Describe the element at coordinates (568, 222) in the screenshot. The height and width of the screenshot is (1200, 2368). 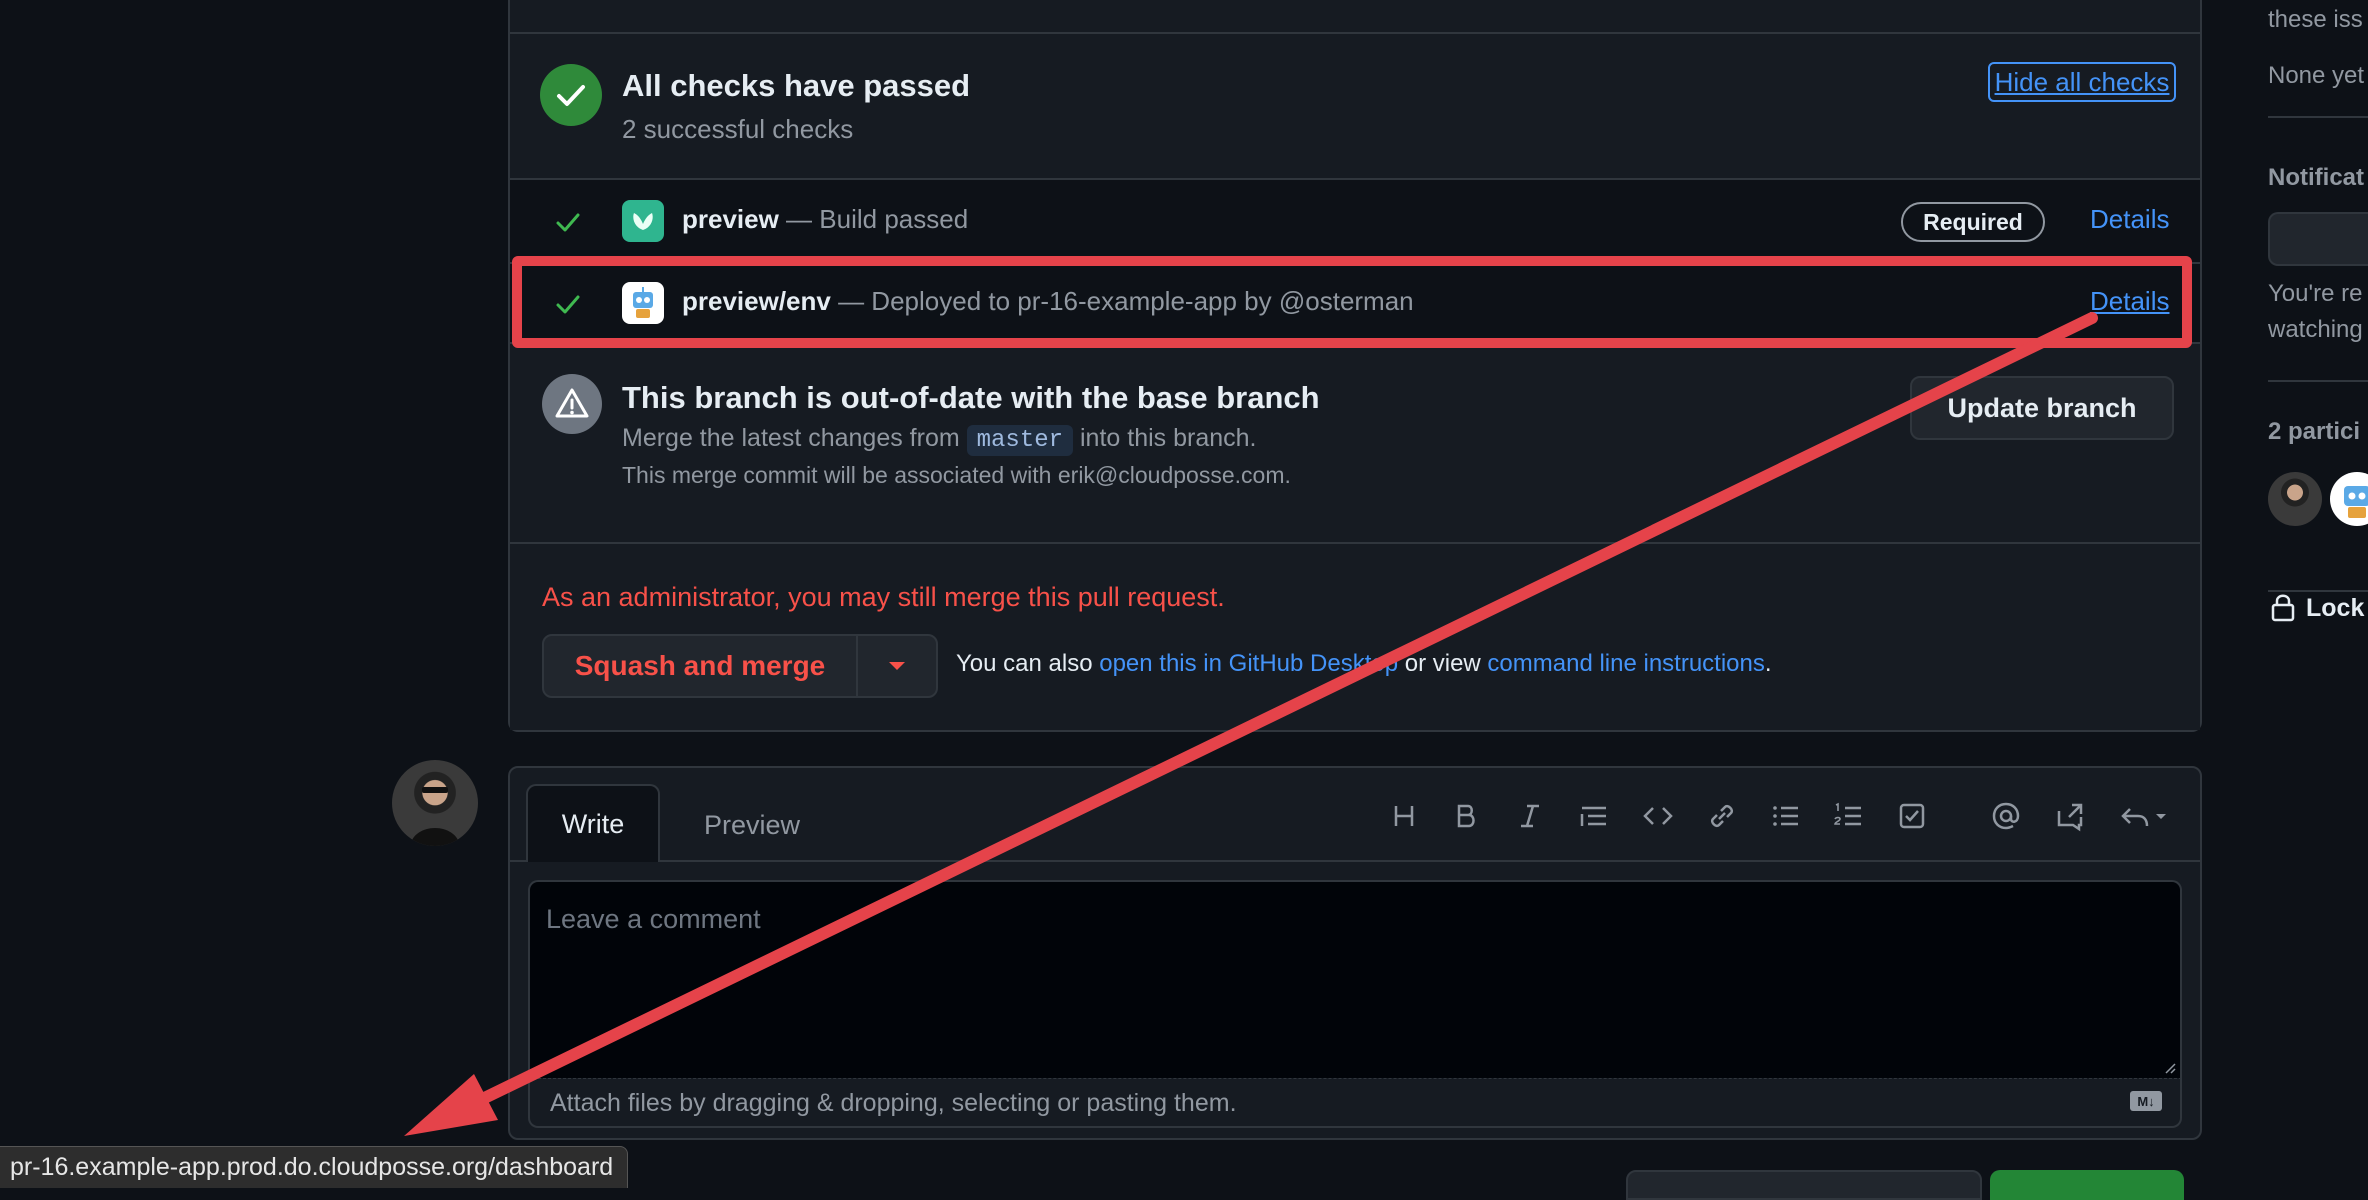
I see `check-icon` at that location.